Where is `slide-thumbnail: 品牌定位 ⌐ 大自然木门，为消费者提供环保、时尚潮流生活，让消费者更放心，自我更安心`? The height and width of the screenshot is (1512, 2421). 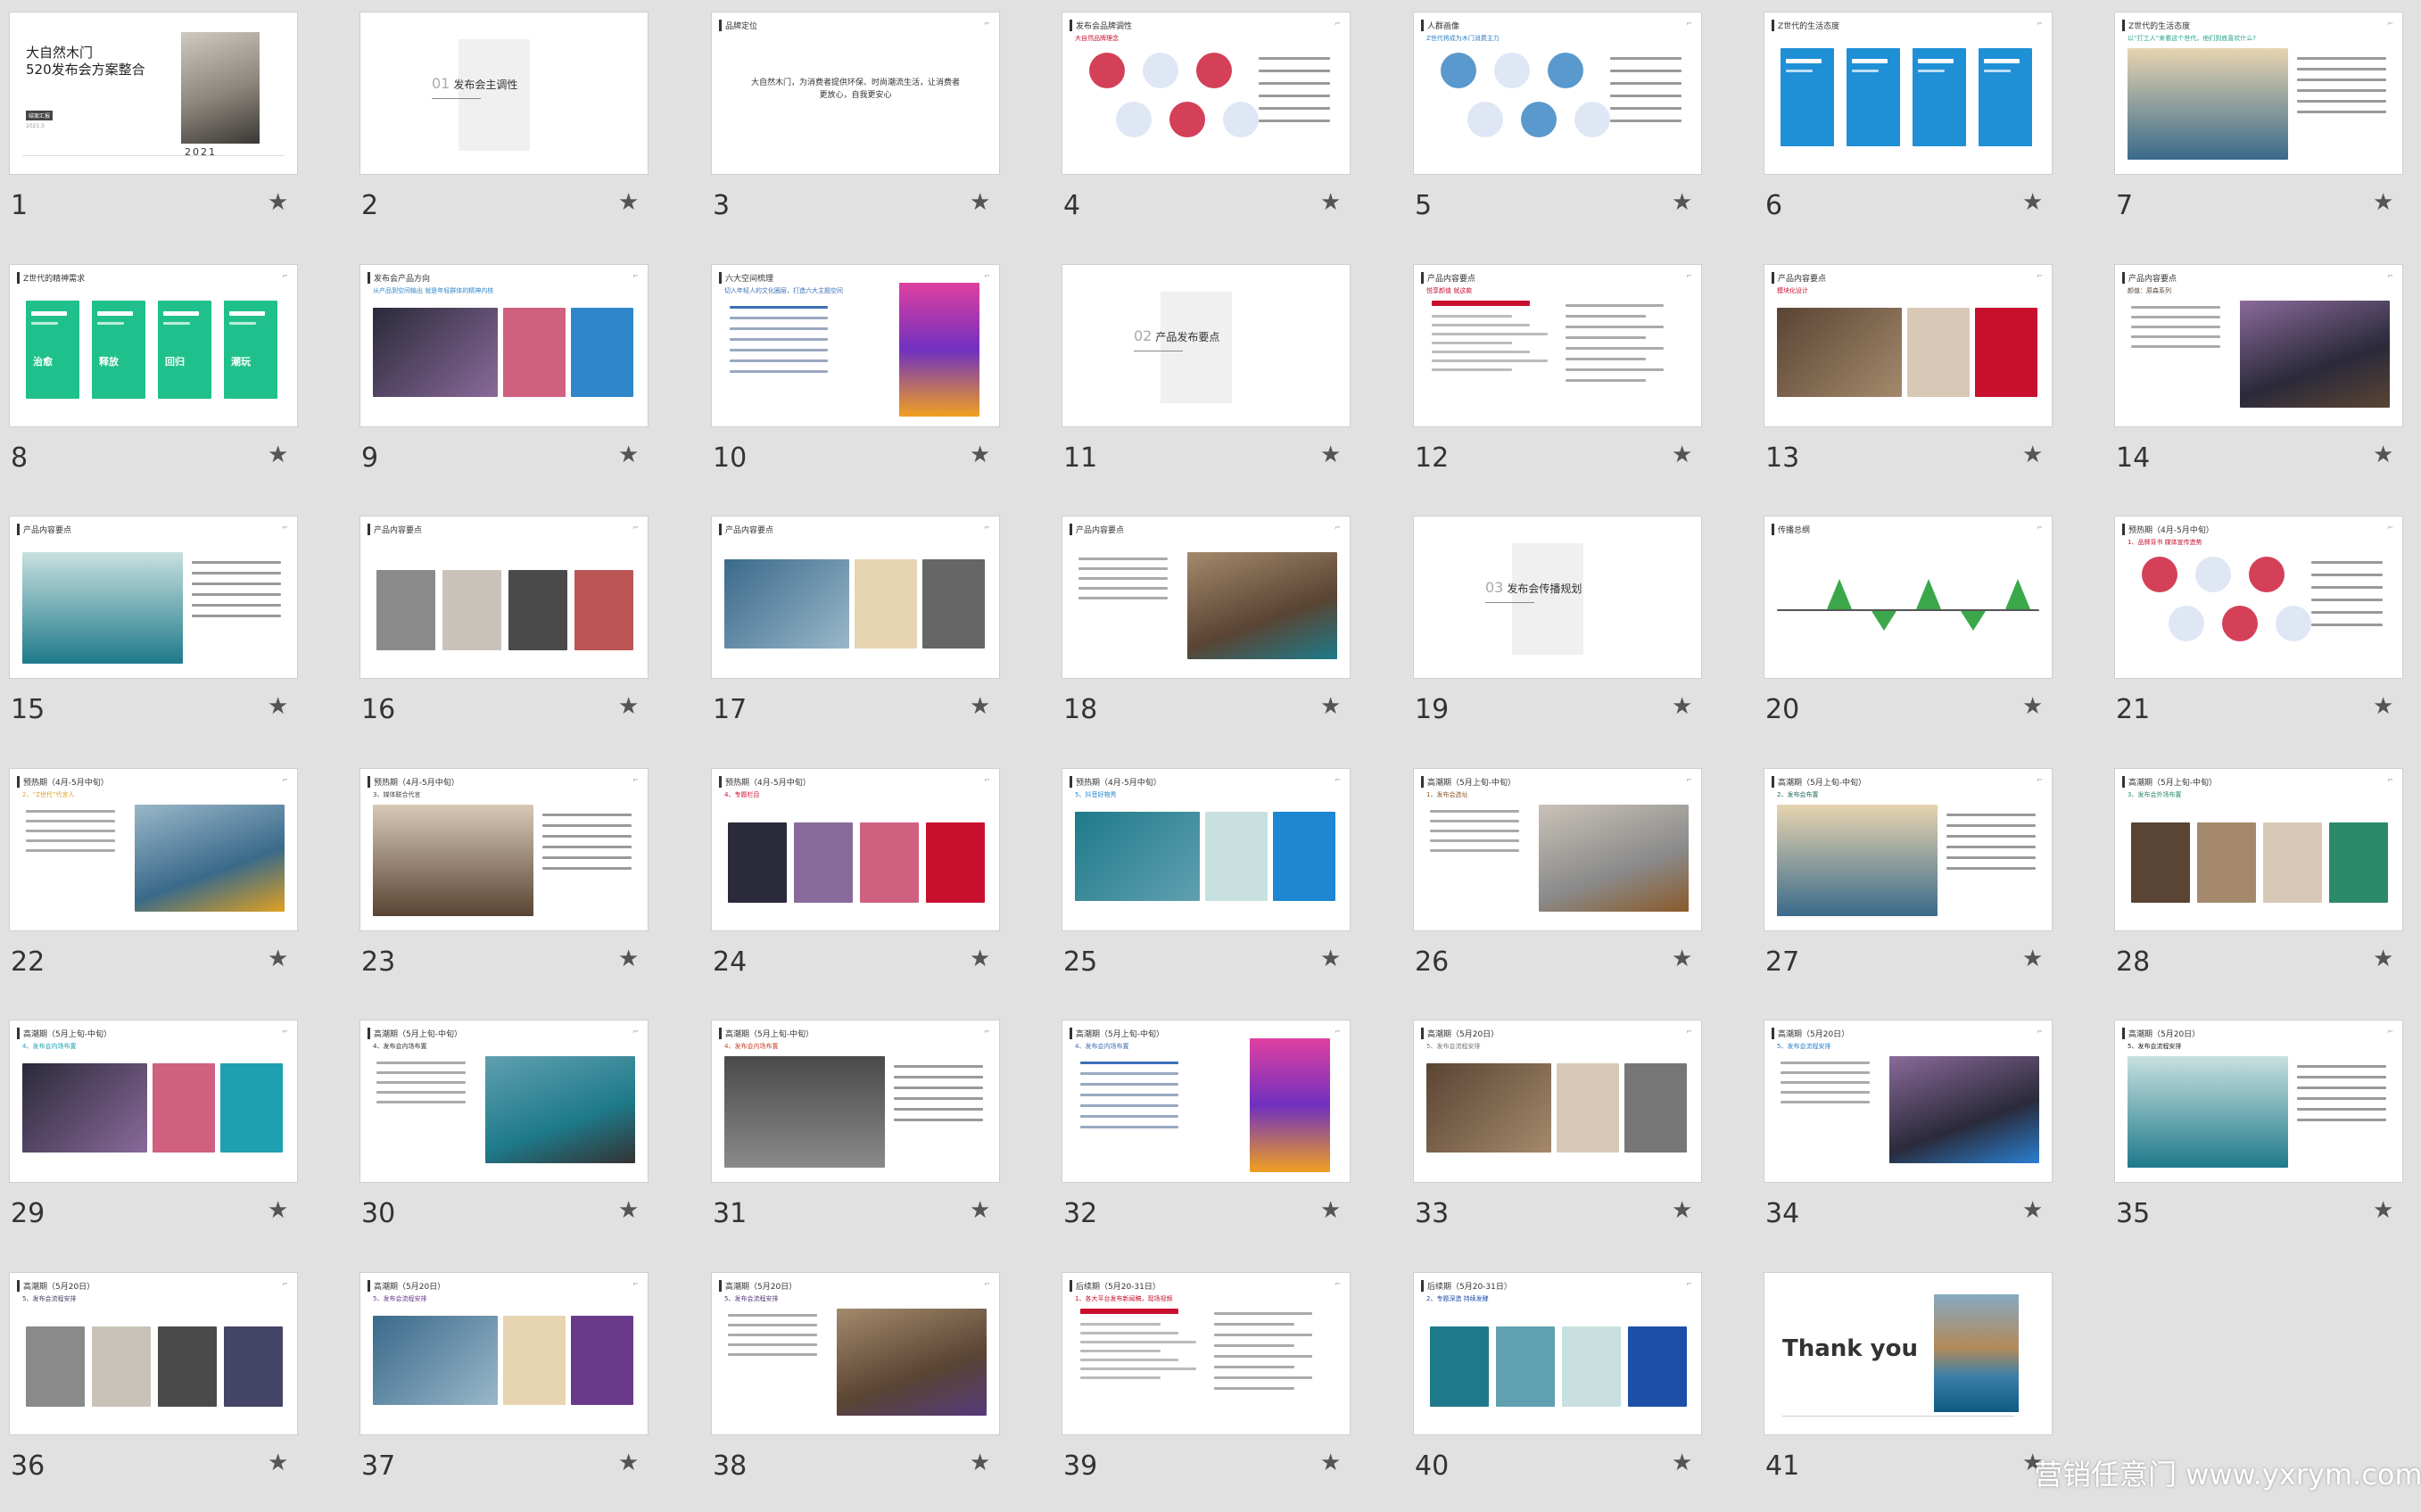
slide-thumbnail: 品牌定位 ⌐ 大自然木门，为消费者提供环保、时尚潮流生活，让消费者更放心，自我更安心 is located at coordinates (855, 93).